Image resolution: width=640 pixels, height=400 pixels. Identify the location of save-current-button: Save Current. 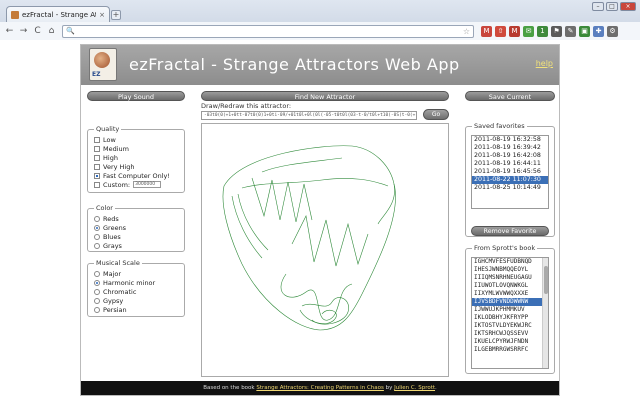
(510, 96).